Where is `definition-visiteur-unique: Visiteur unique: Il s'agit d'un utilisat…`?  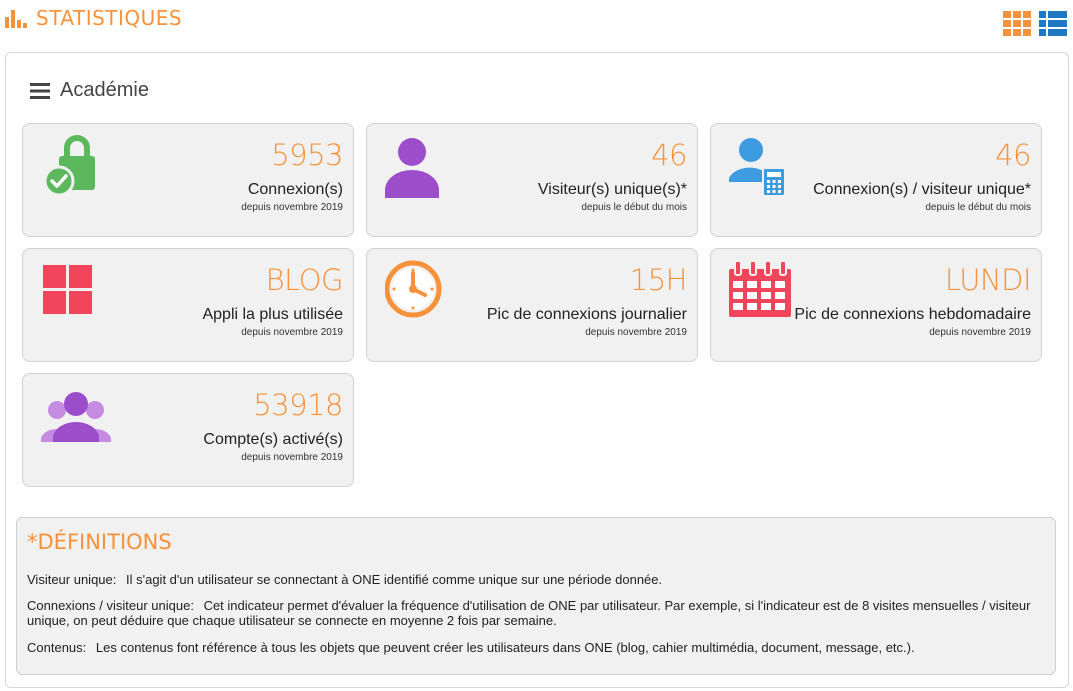 definition-visiteur-unique: Visiteur unique: Il s'agit d'un utilisat… is located at coordinates (532, 579).